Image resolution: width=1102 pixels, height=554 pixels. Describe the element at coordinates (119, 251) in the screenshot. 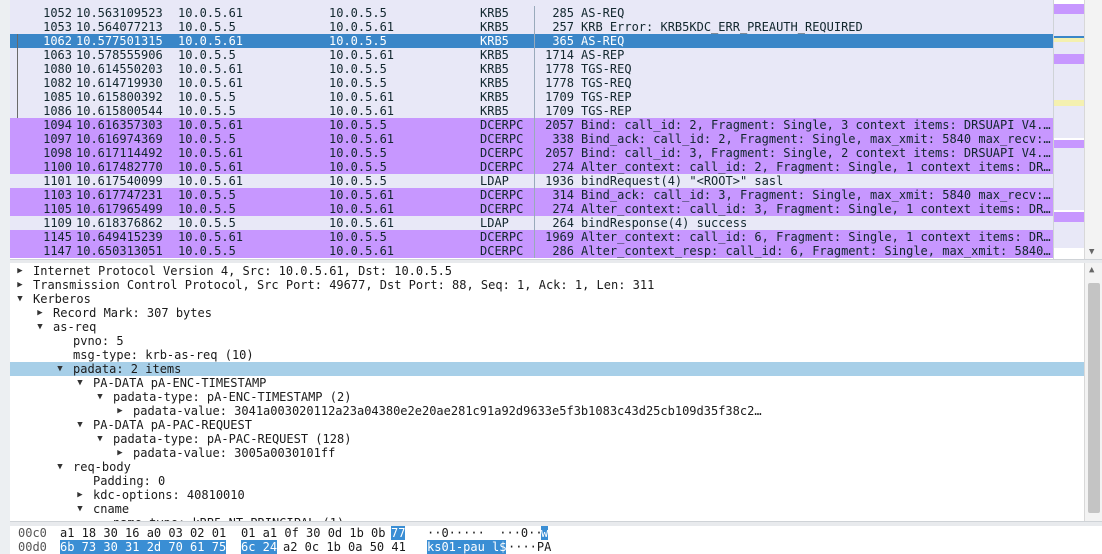

I see `packet-time: 10.650313051` at that location.